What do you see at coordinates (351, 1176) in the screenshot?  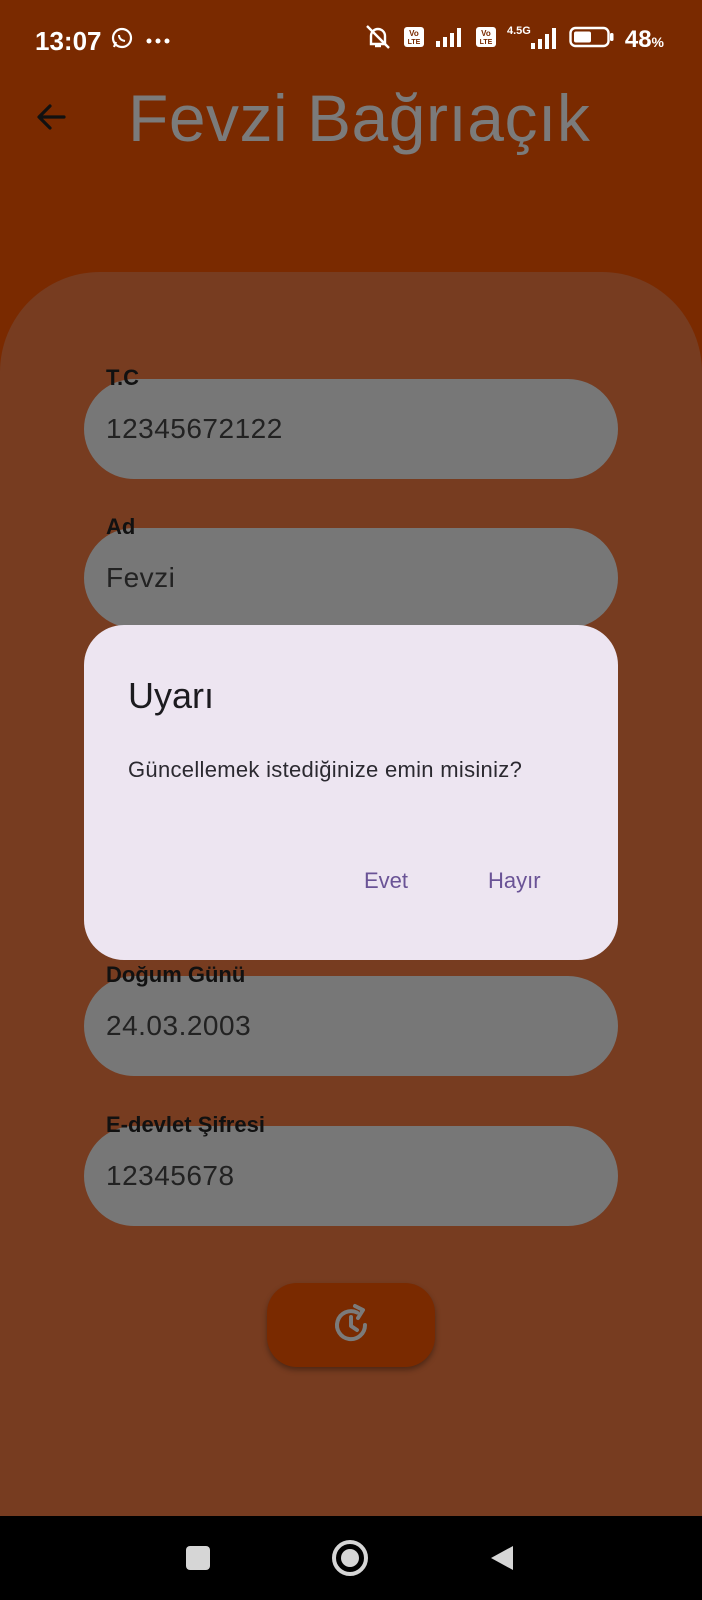 I see `edevlet-password-field: 12345678` at bounding box center [351, 1176].